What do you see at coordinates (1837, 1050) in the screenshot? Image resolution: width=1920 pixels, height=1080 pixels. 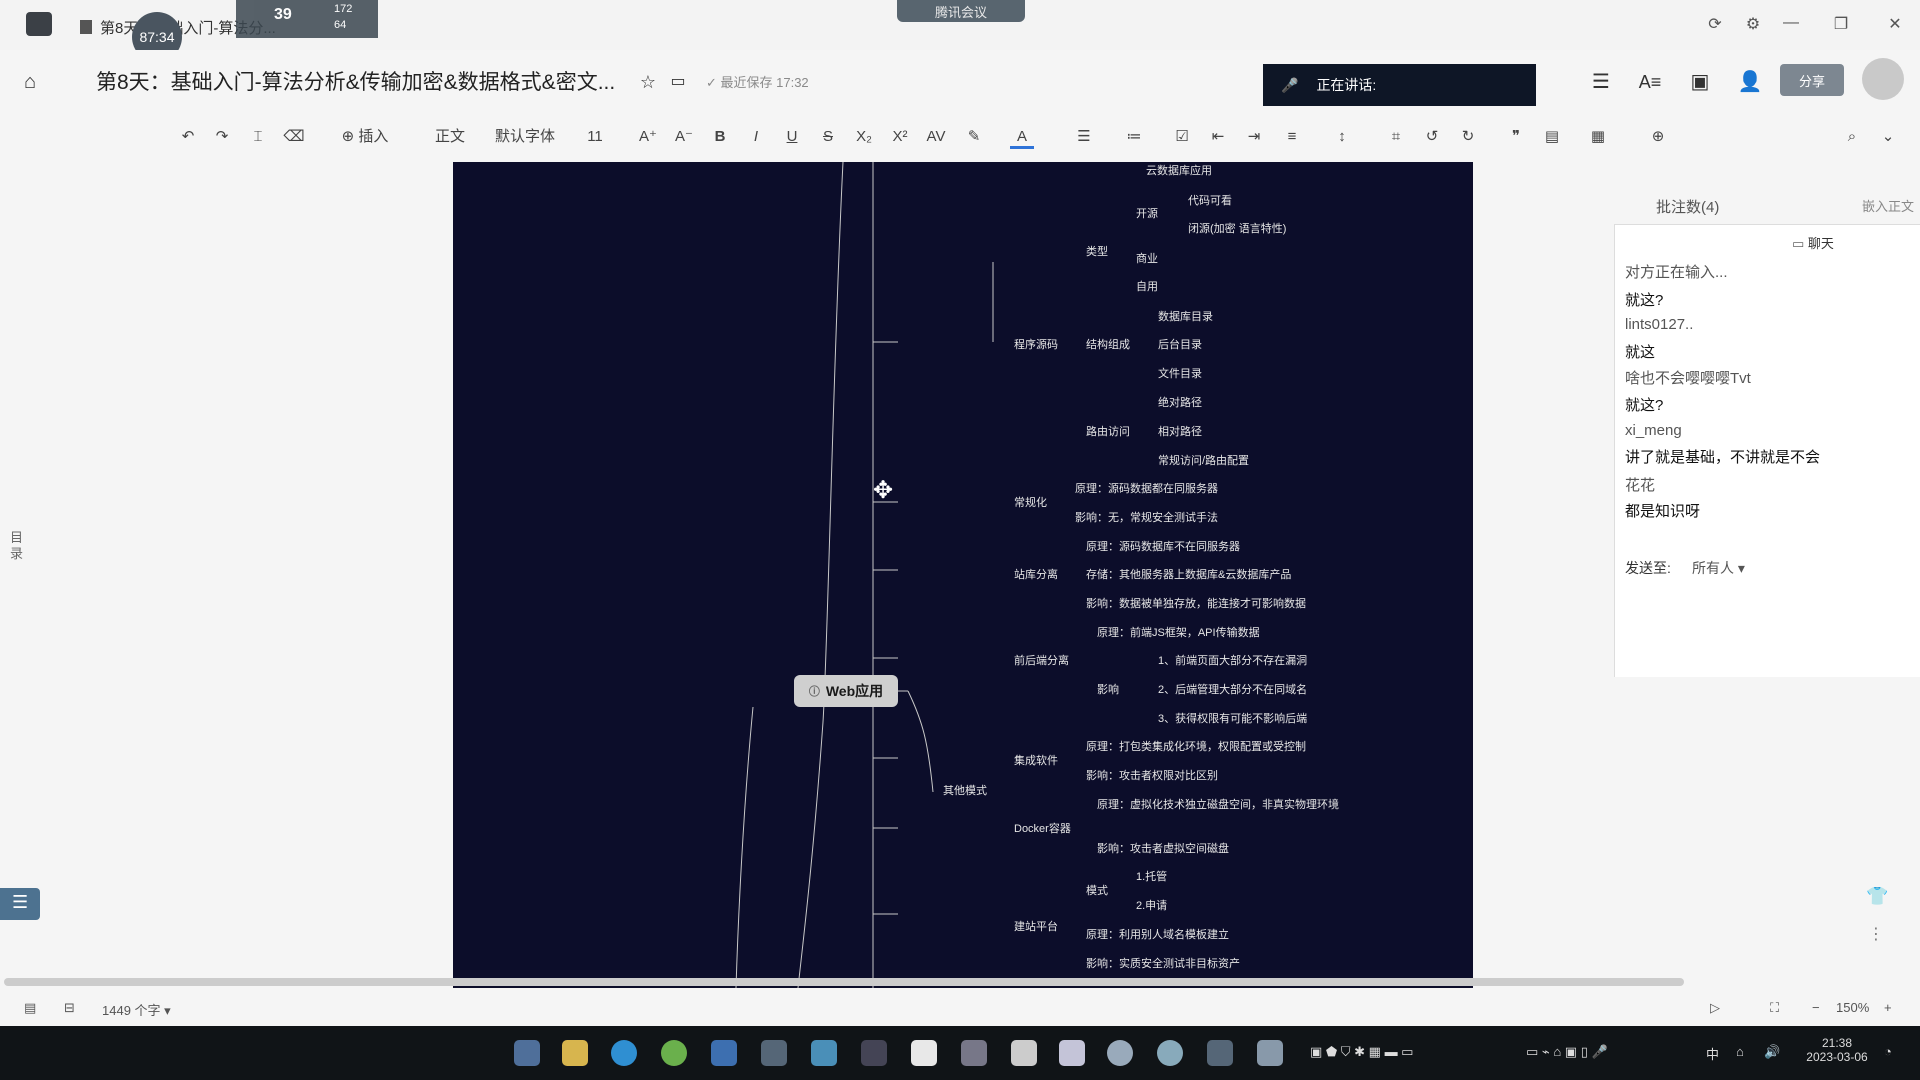 I see `clock: 21:38 2023-03-06` at bounding box center [1837, 1050].